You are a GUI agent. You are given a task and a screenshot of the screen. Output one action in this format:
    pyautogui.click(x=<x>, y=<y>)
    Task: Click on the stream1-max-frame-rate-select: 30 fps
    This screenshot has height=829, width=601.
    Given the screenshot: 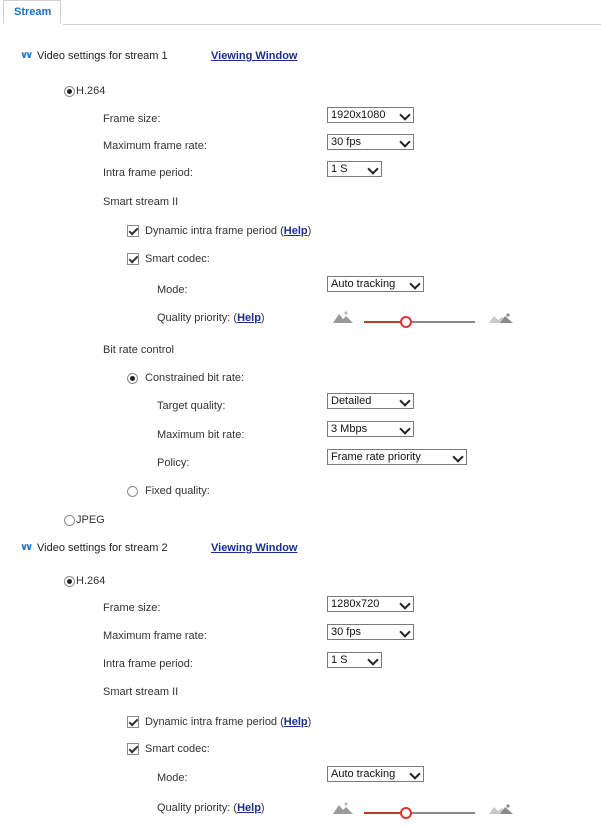 What is the action you would take?
    pyautogui.click(x=370, y=142)
    